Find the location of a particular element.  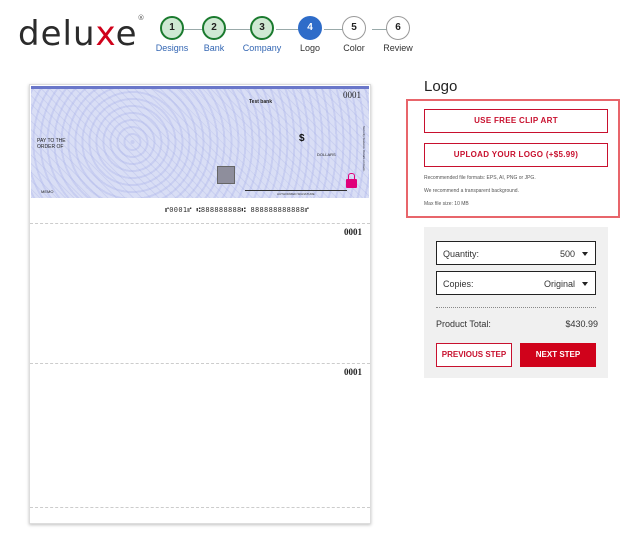

deluxe-logo: deluxe® is located at coordinates (82, 34).